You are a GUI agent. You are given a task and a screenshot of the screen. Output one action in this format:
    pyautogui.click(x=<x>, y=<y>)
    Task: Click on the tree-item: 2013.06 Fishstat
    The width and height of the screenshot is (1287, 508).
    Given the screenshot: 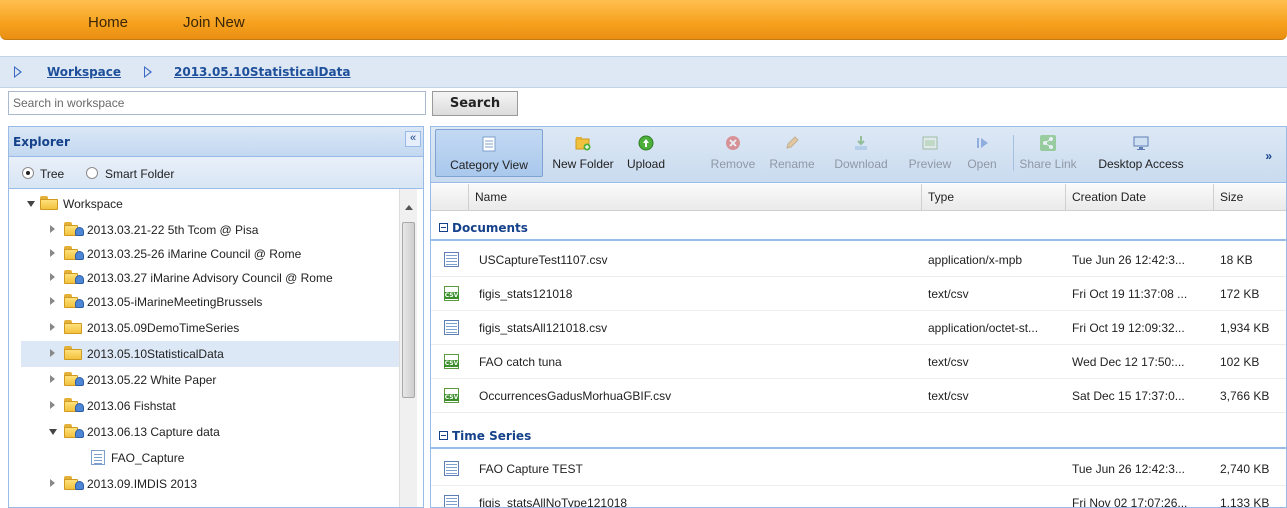 What is the action you would take?
    pyautogui.click(x=204, y=406)
    